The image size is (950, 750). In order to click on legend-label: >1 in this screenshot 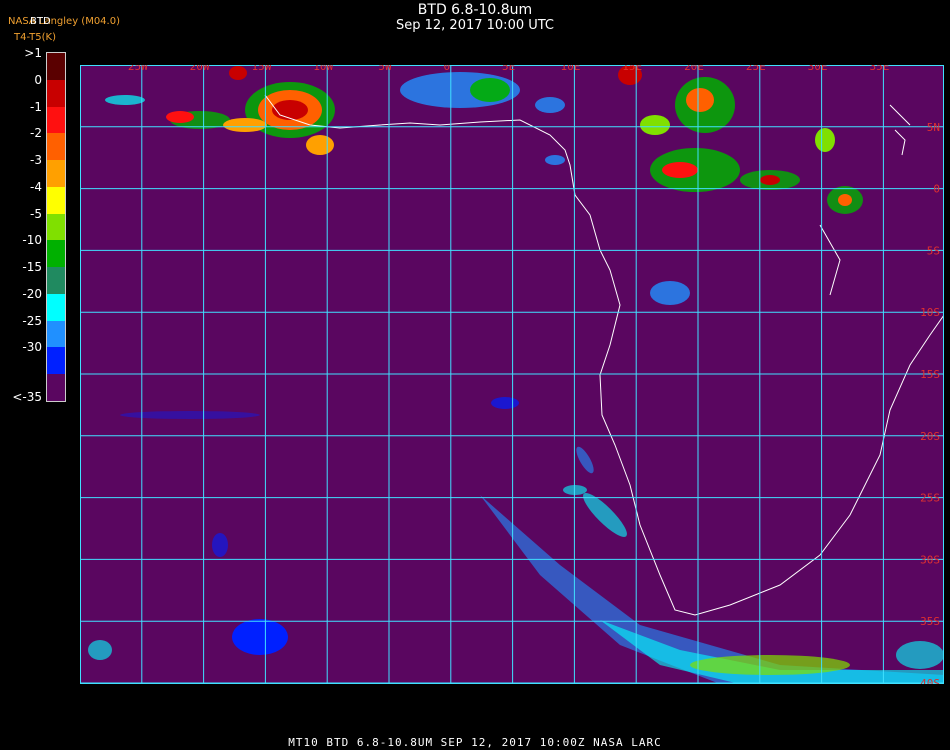, I will do `click(33, 53)`.